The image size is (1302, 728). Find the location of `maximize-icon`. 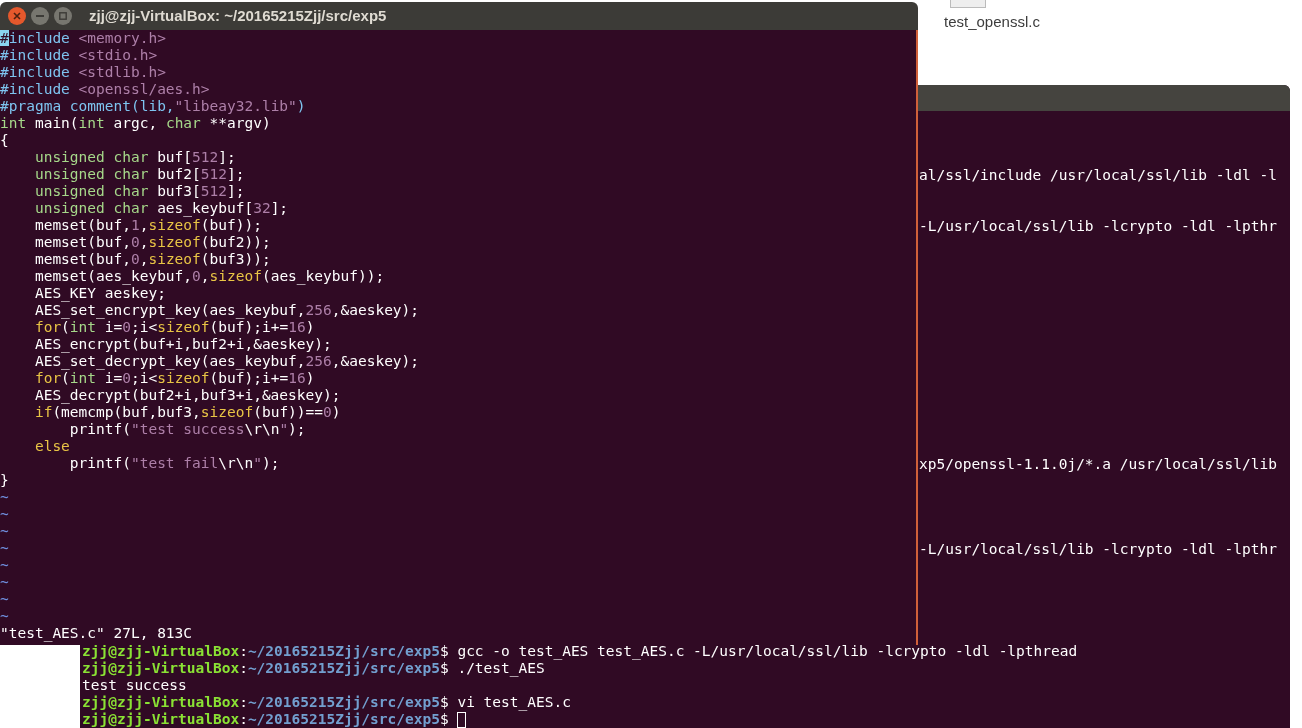

maximize-icon is located at coordinates (63, 16).